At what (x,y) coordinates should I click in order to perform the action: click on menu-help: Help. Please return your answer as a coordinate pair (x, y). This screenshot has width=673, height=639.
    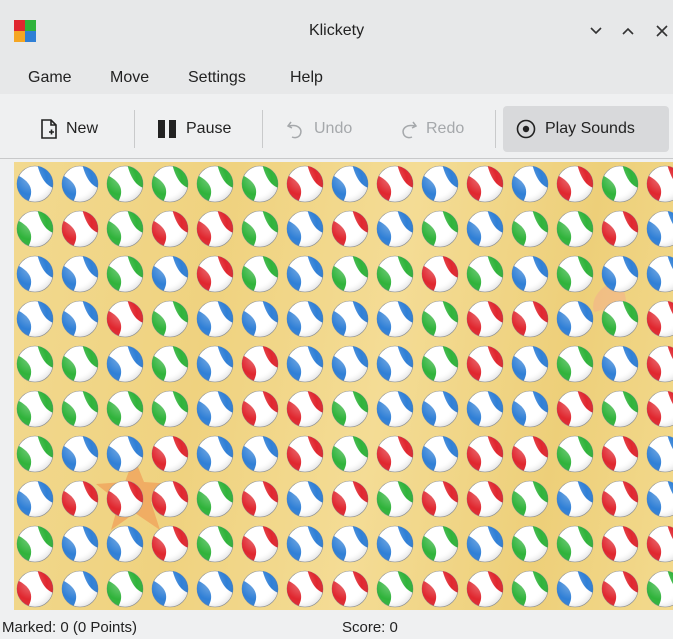
    Looking at the image, I should click on (306, 78).